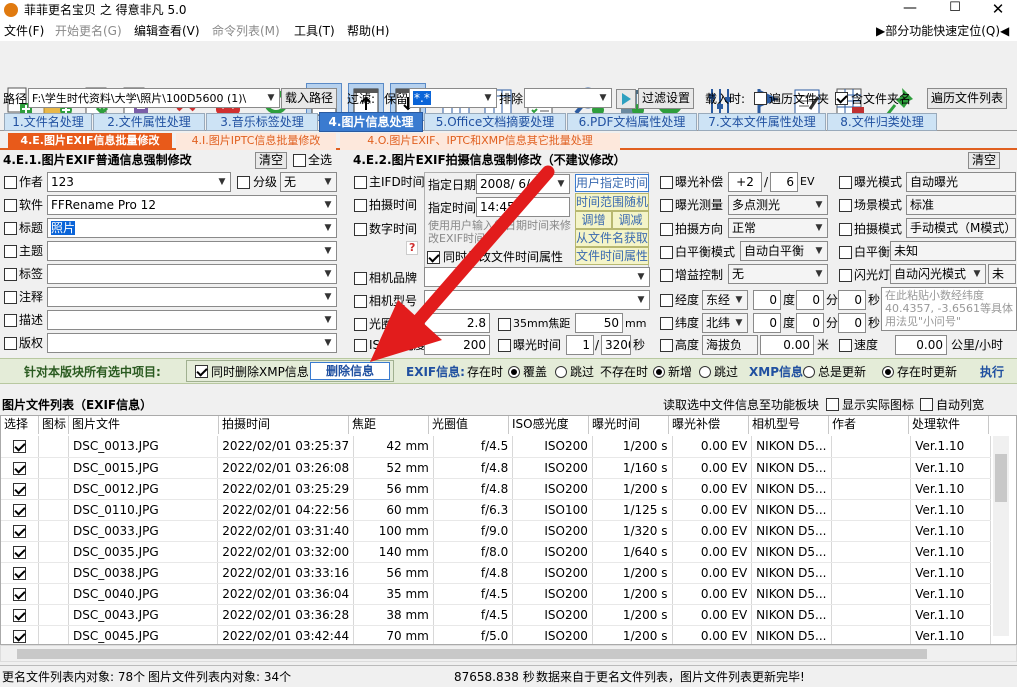 This screenshot has height=687, width=1017. I want to click on sync-file-time-checkbox, so click(433, 257).